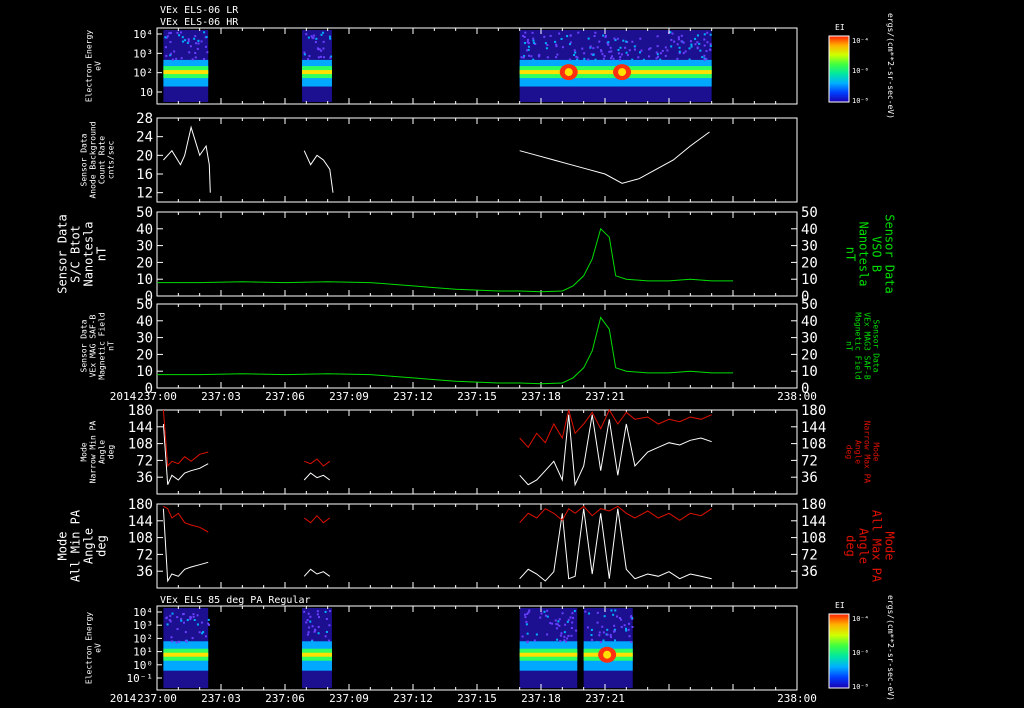  Describe the element at coordinates (349, 698) in the screenshot. I see `elec-energy-bottom-time-label: 237:09` at that location.